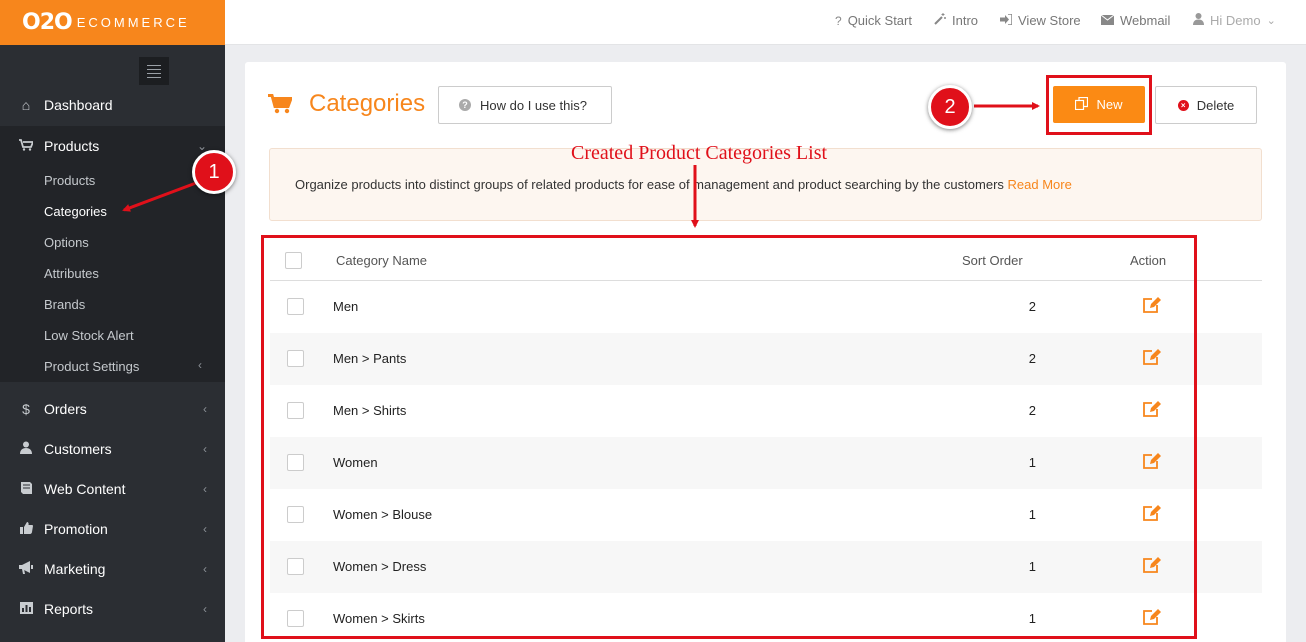  I want to click on sidebar-subitem-options: Options, so click(66, 242).